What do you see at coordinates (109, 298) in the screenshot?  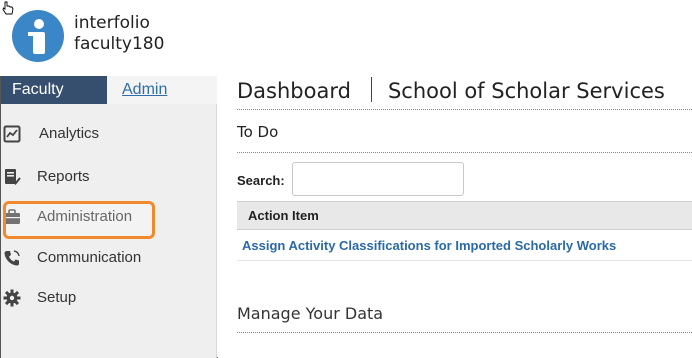 I see `sidebar-item-setup: Setup` at bounding box center [109, 298].